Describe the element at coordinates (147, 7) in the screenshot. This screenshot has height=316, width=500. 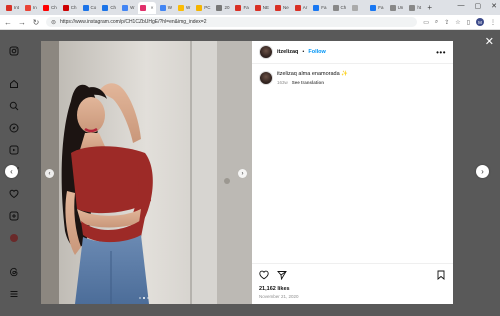
I see `browser-tab: ✕` at that location.